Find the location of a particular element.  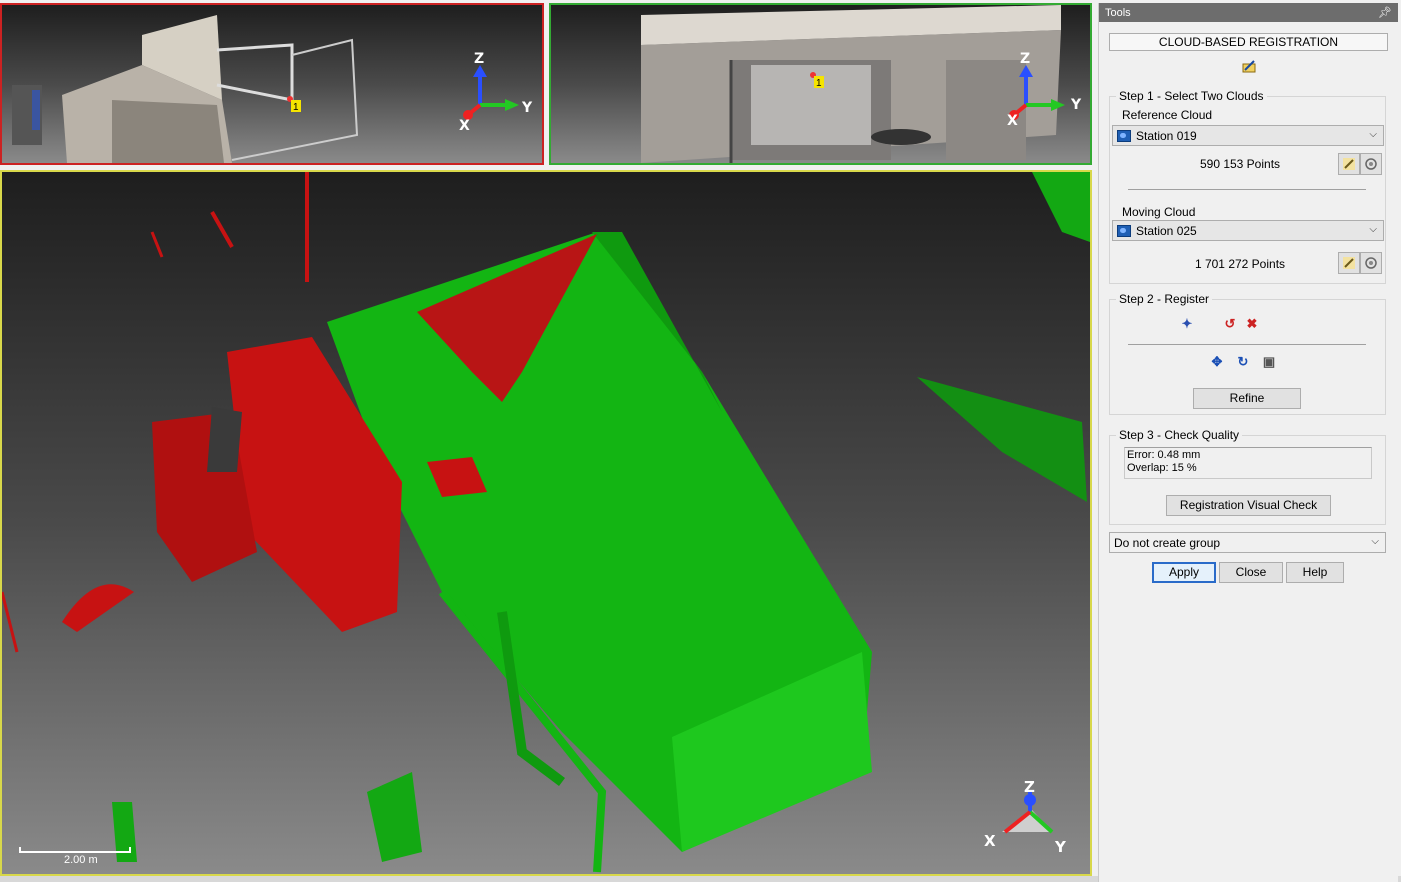

moving-edit-button is located at coordinates (1349, 263).